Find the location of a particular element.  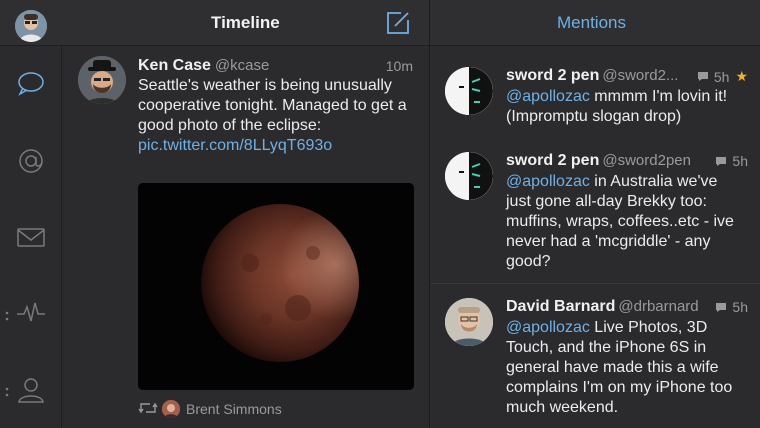

mention-header: David Barnard @drbarnard is located at coordinates (626, 308).